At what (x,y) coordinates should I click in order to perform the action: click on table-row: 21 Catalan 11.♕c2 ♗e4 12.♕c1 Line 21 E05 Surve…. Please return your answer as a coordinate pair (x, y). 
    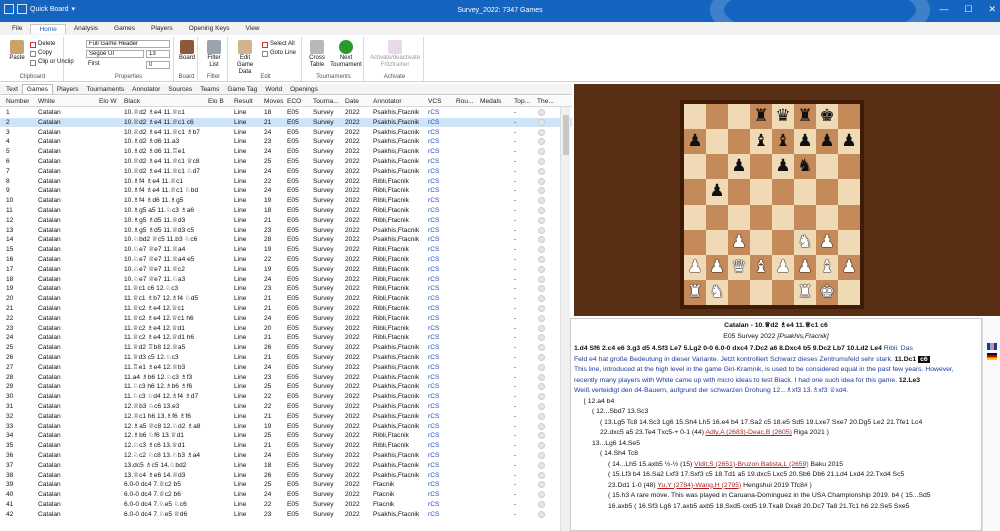
    Looking at the image, I should click on (286, 308).